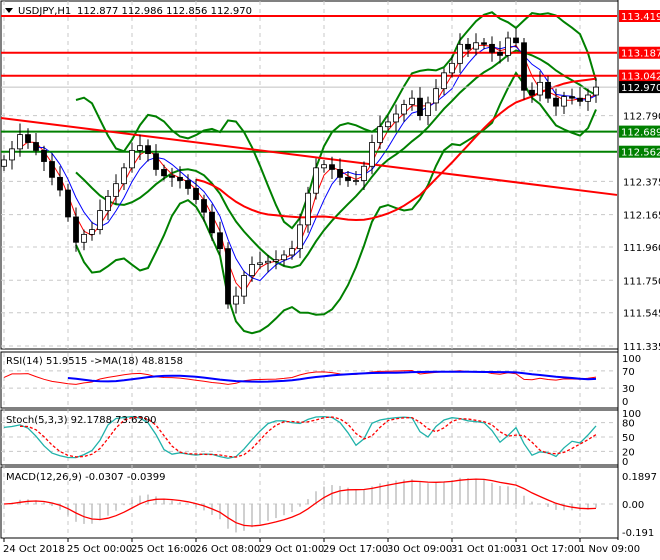 This screenshot has width=660, height=560. What do you see at coordinates (628, 438) in the screenshot?
I see `stoch-tick-label: 50` at bounding box center [628, 438].